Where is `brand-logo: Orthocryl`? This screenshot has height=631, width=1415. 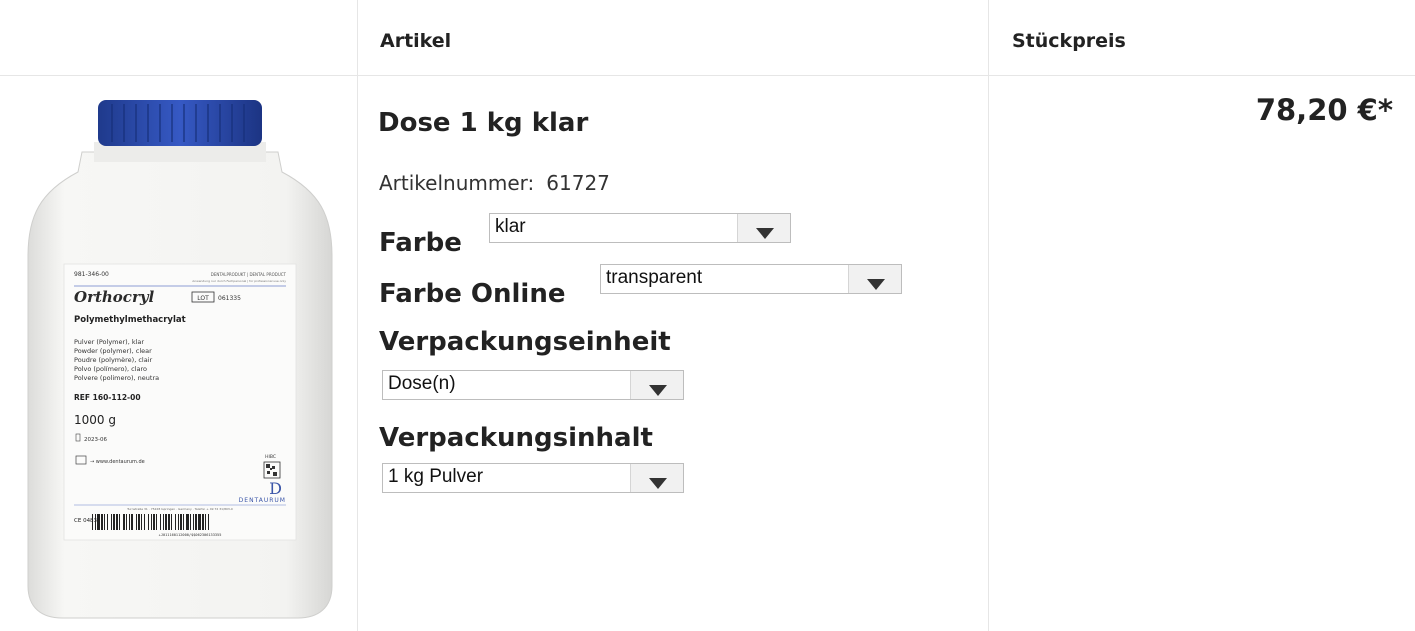 brand-logo: Orthocryl is located at coordinates (114, 297).